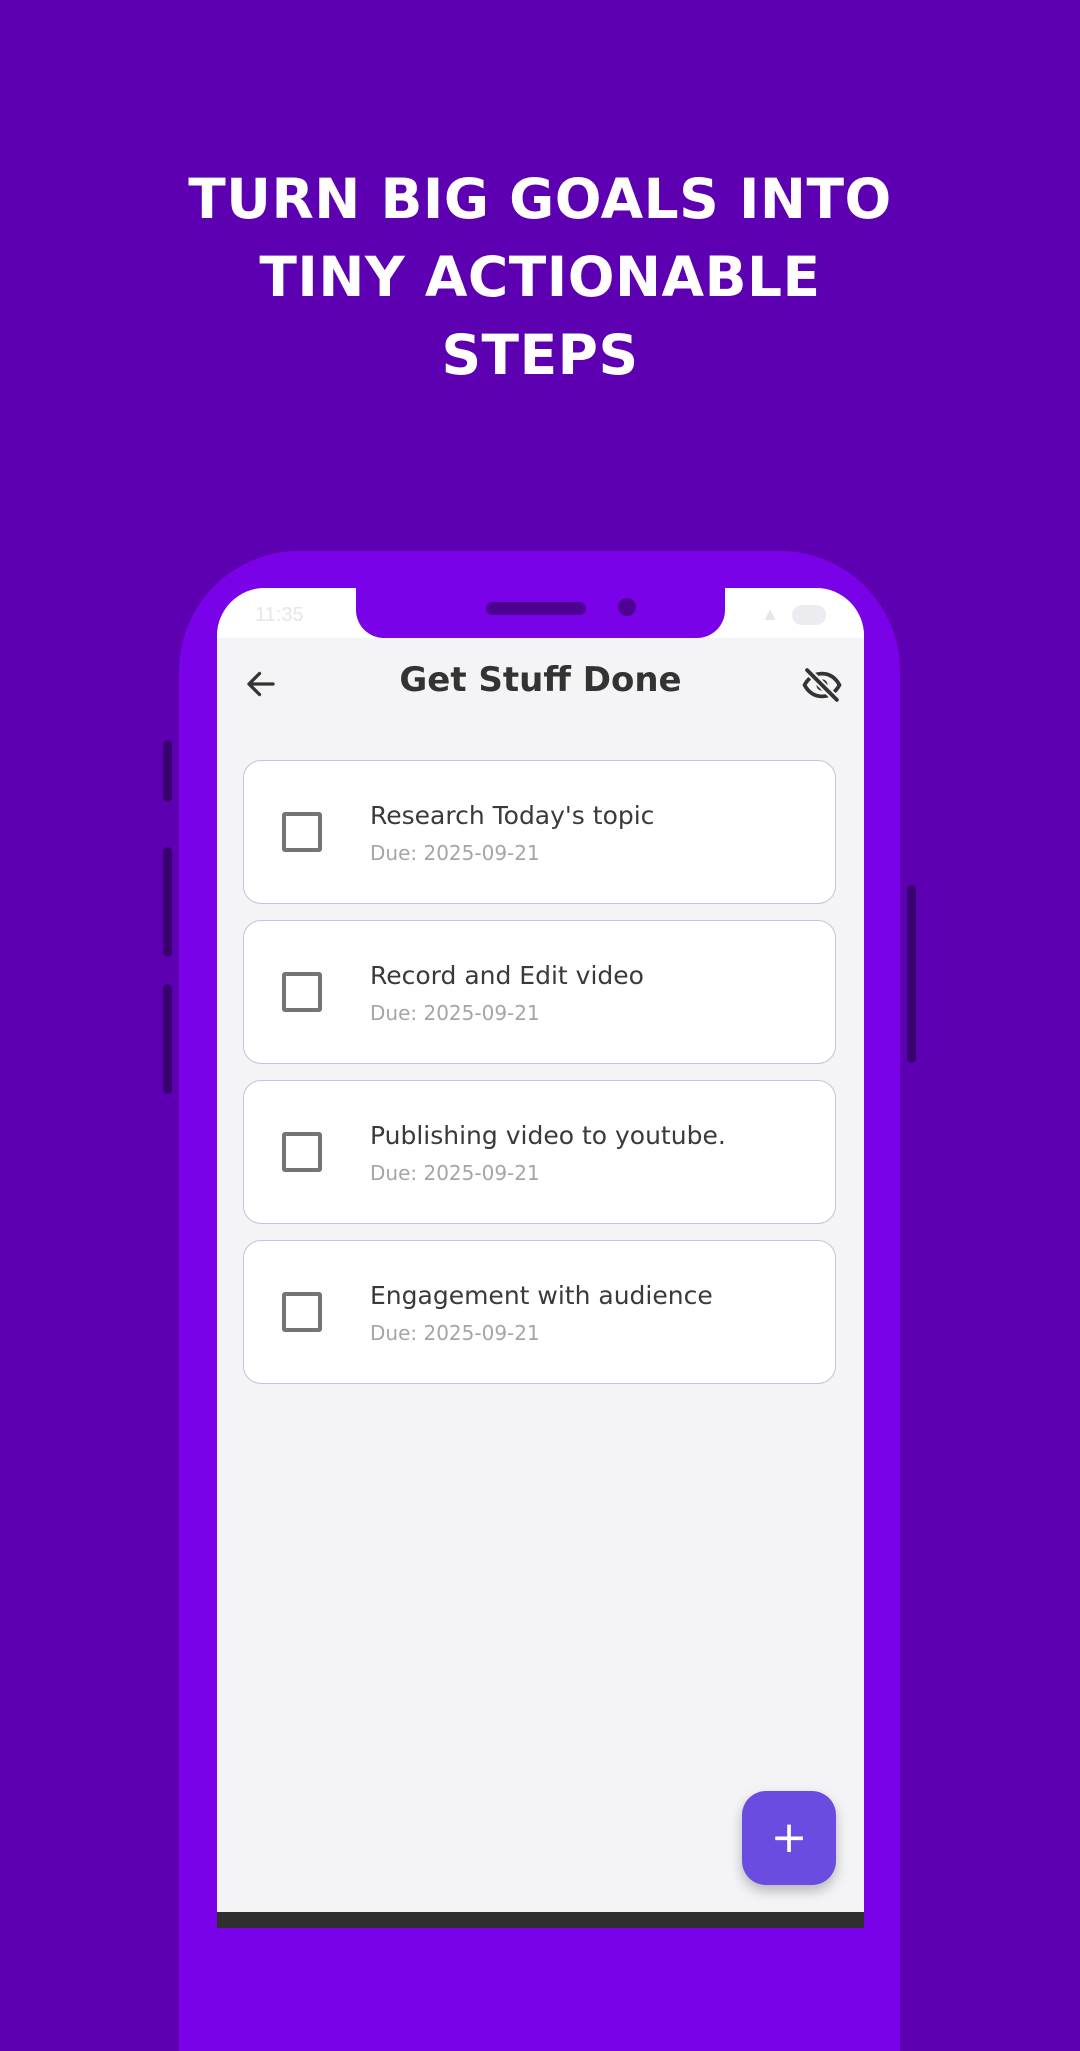 Image resolution: width=1080 pixels, height=2051 pixels. I want to click on phone-power-button, so click(911, 974).